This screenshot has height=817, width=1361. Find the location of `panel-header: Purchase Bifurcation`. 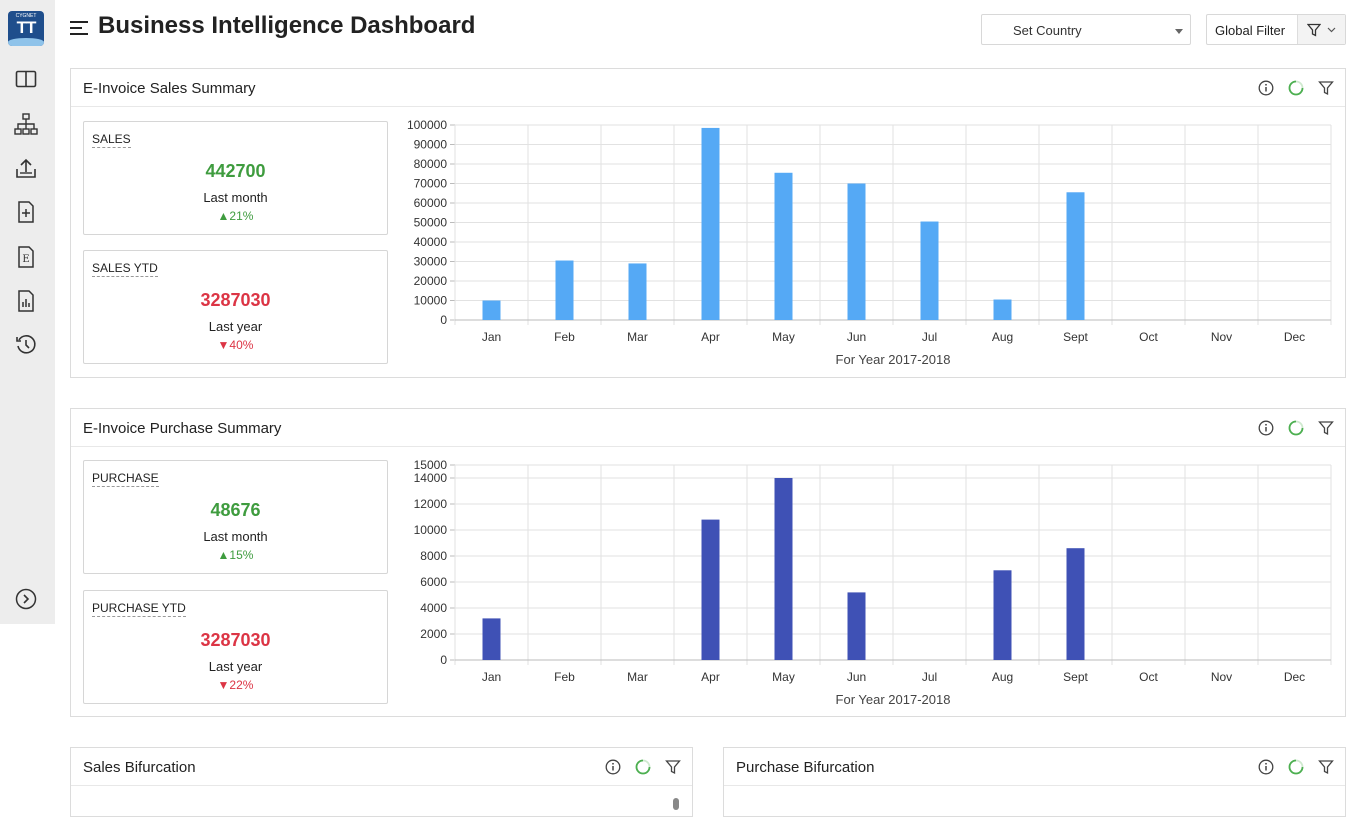

panel-header: Purchase Bifurcation is located at coordinates (1034, 767).